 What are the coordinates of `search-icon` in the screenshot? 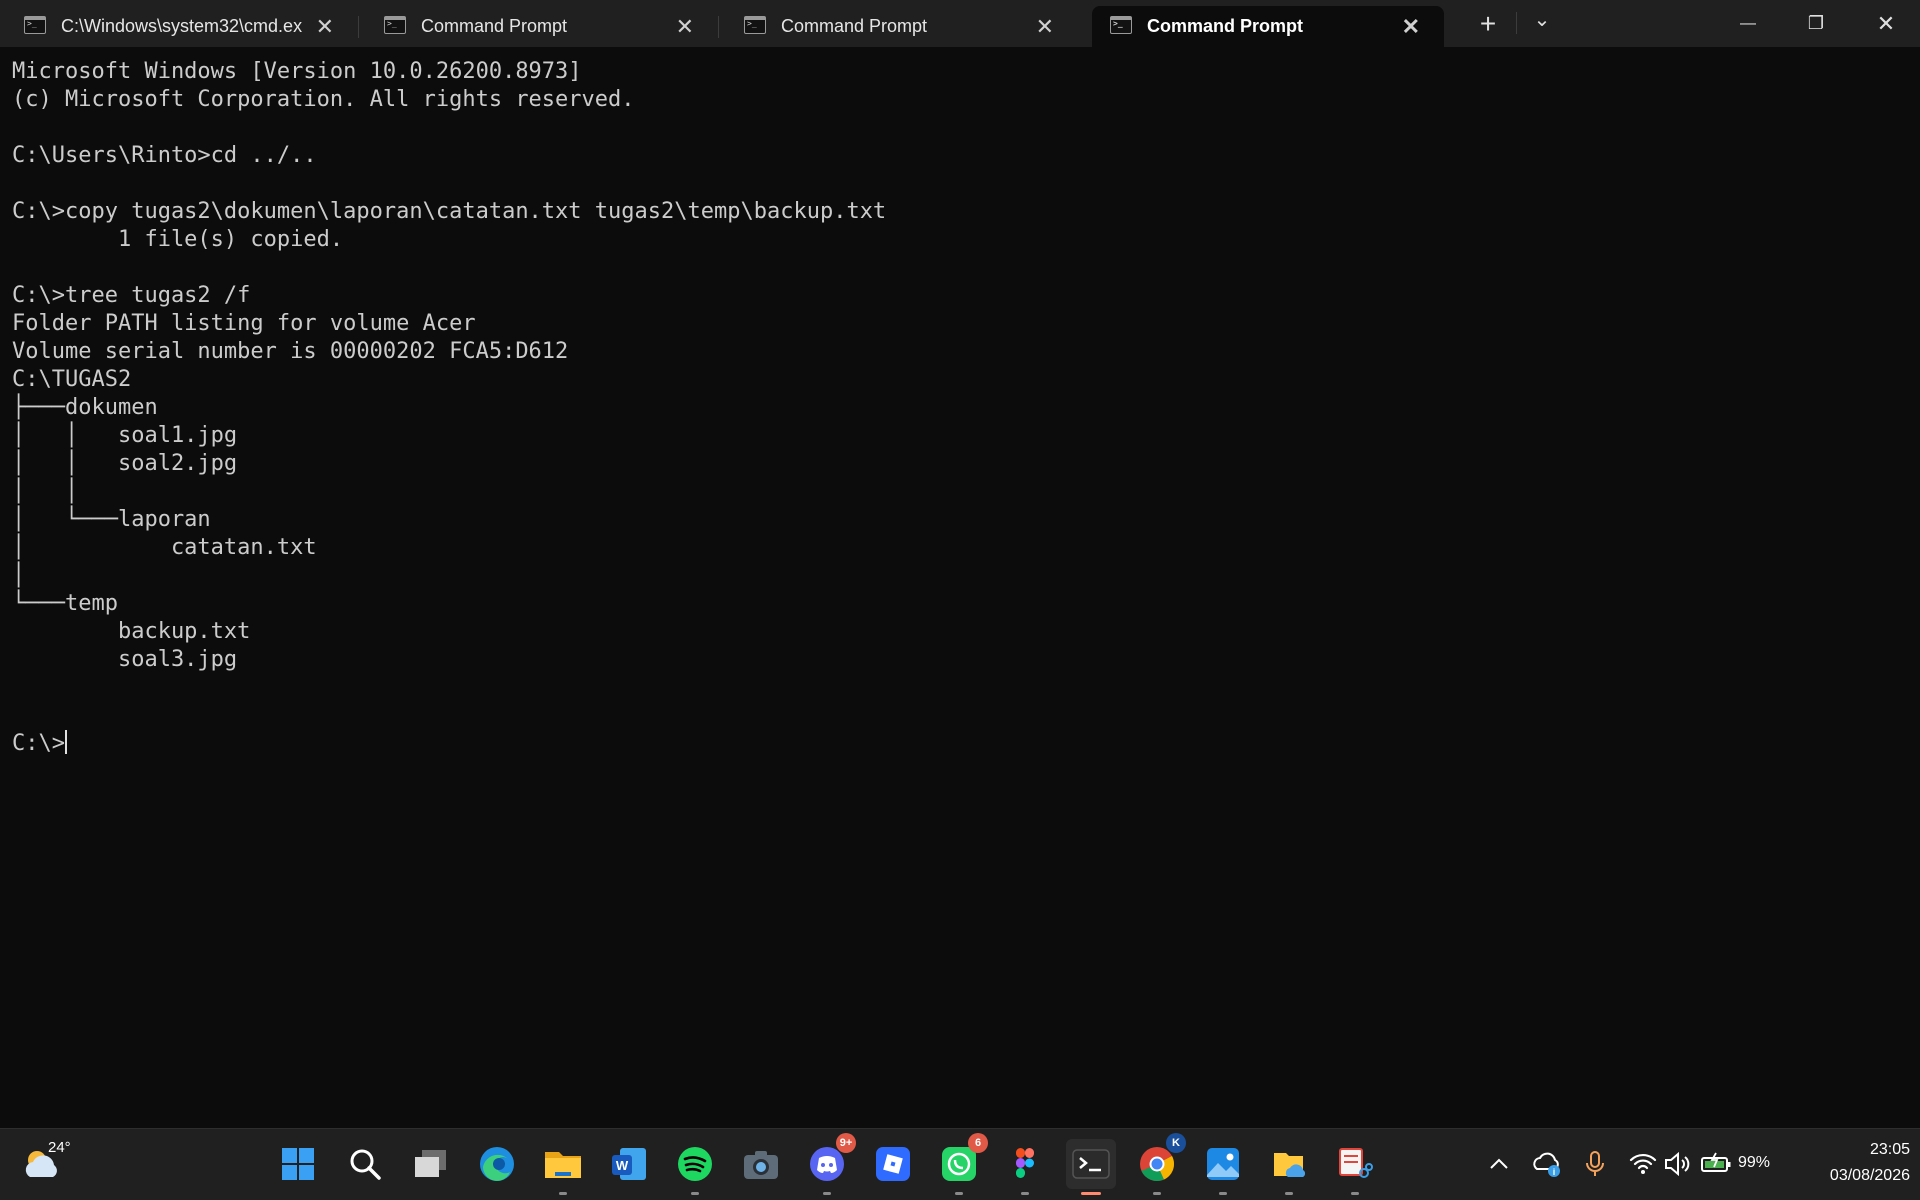 It's located at (365, 1164).